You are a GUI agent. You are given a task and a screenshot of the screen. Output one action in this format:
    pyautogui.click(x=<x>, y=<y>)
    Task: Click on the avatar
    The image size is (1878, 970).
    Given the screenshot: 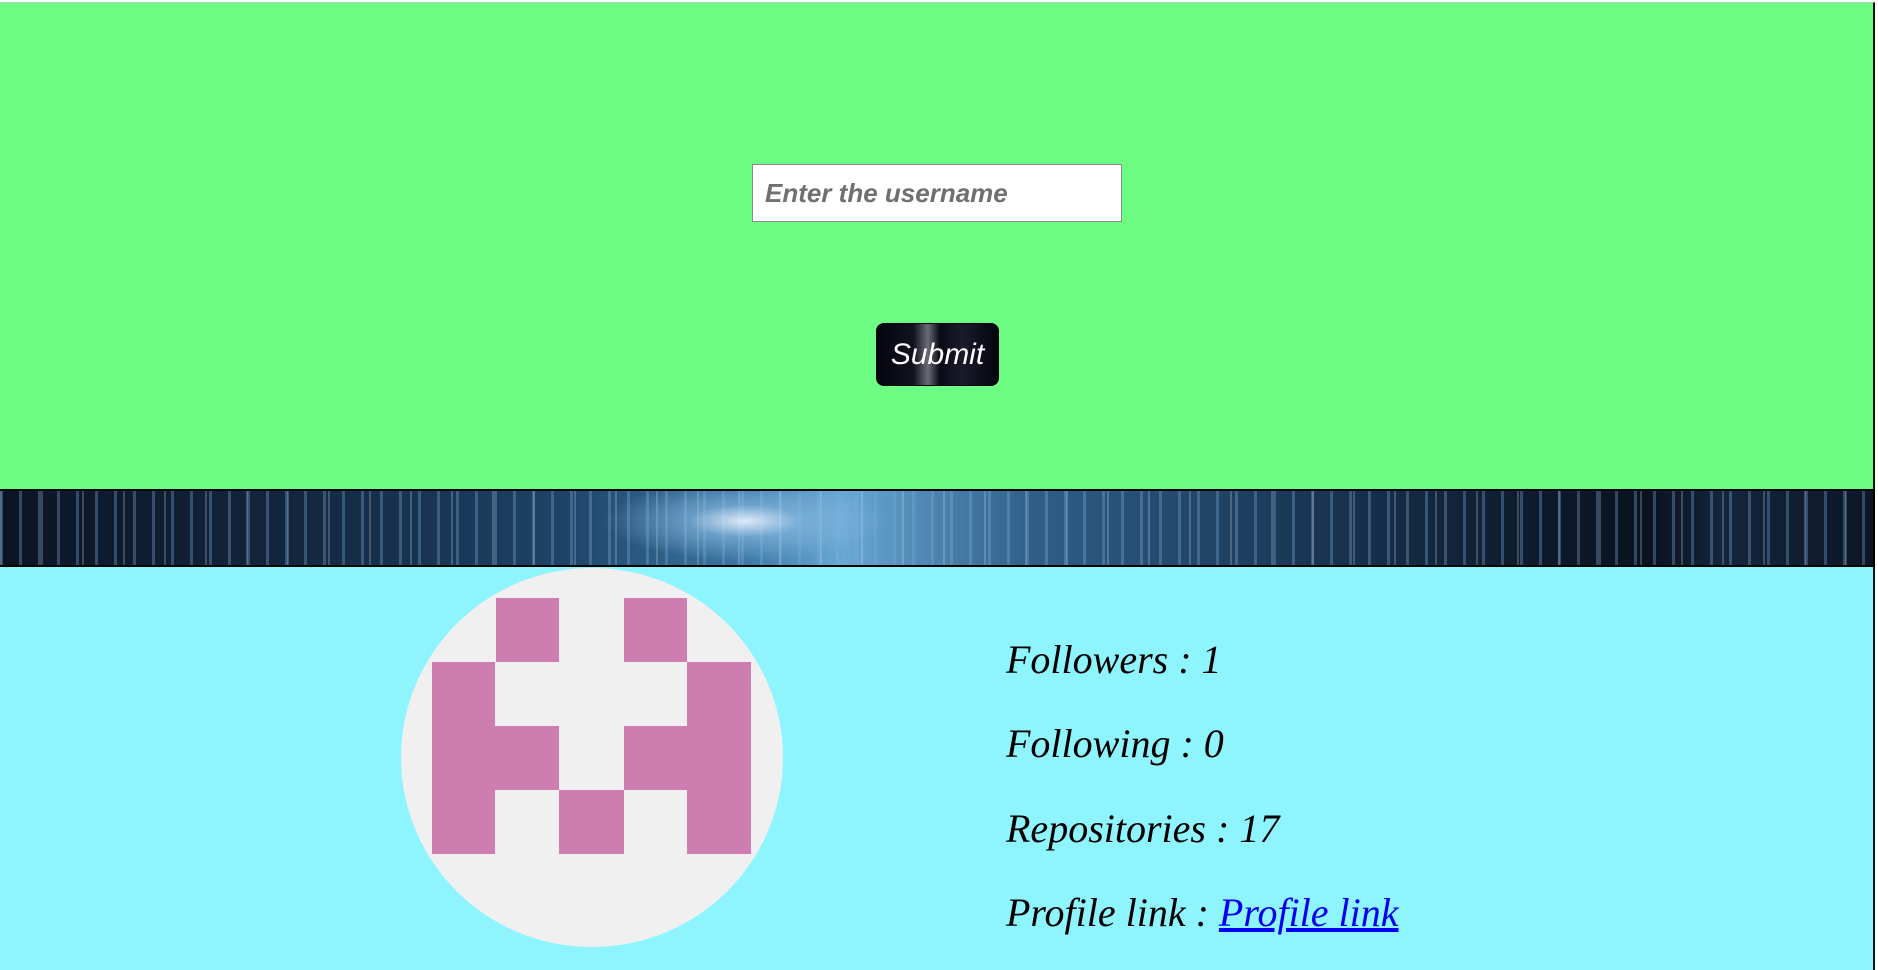 What is the action you would take?
    pyautogui.click(x=592, y=757)
    